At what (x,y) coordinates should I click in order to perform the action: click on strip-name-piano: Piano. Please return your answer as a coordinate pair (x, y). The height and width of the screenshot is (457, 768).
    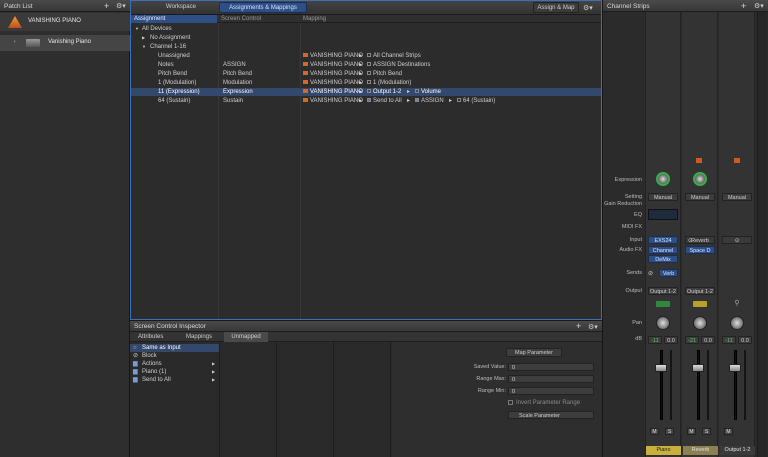
    Looking at the image, I should click on (663, 450).